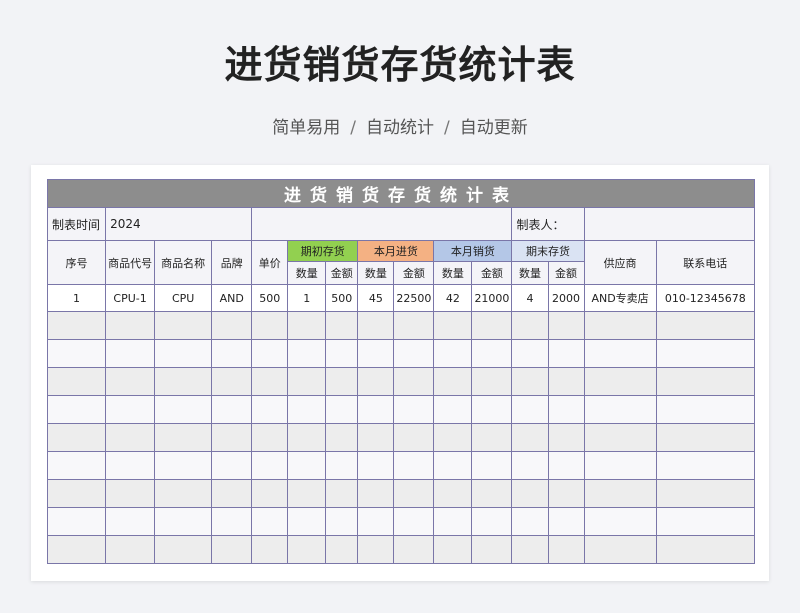 The height and width of the screenshot is (613, 800). I want to click on cell-brand: AND, so click(232, 298).